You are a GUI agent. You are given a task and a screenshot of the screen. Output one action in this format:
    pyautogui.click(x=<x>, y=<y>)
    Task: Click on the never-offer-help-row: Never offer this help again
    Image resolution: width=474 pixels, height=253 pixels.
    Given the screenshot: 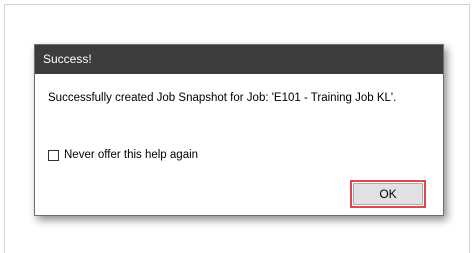 What is the action you would take?
    pyautogui.click(x=123, y=155)
    